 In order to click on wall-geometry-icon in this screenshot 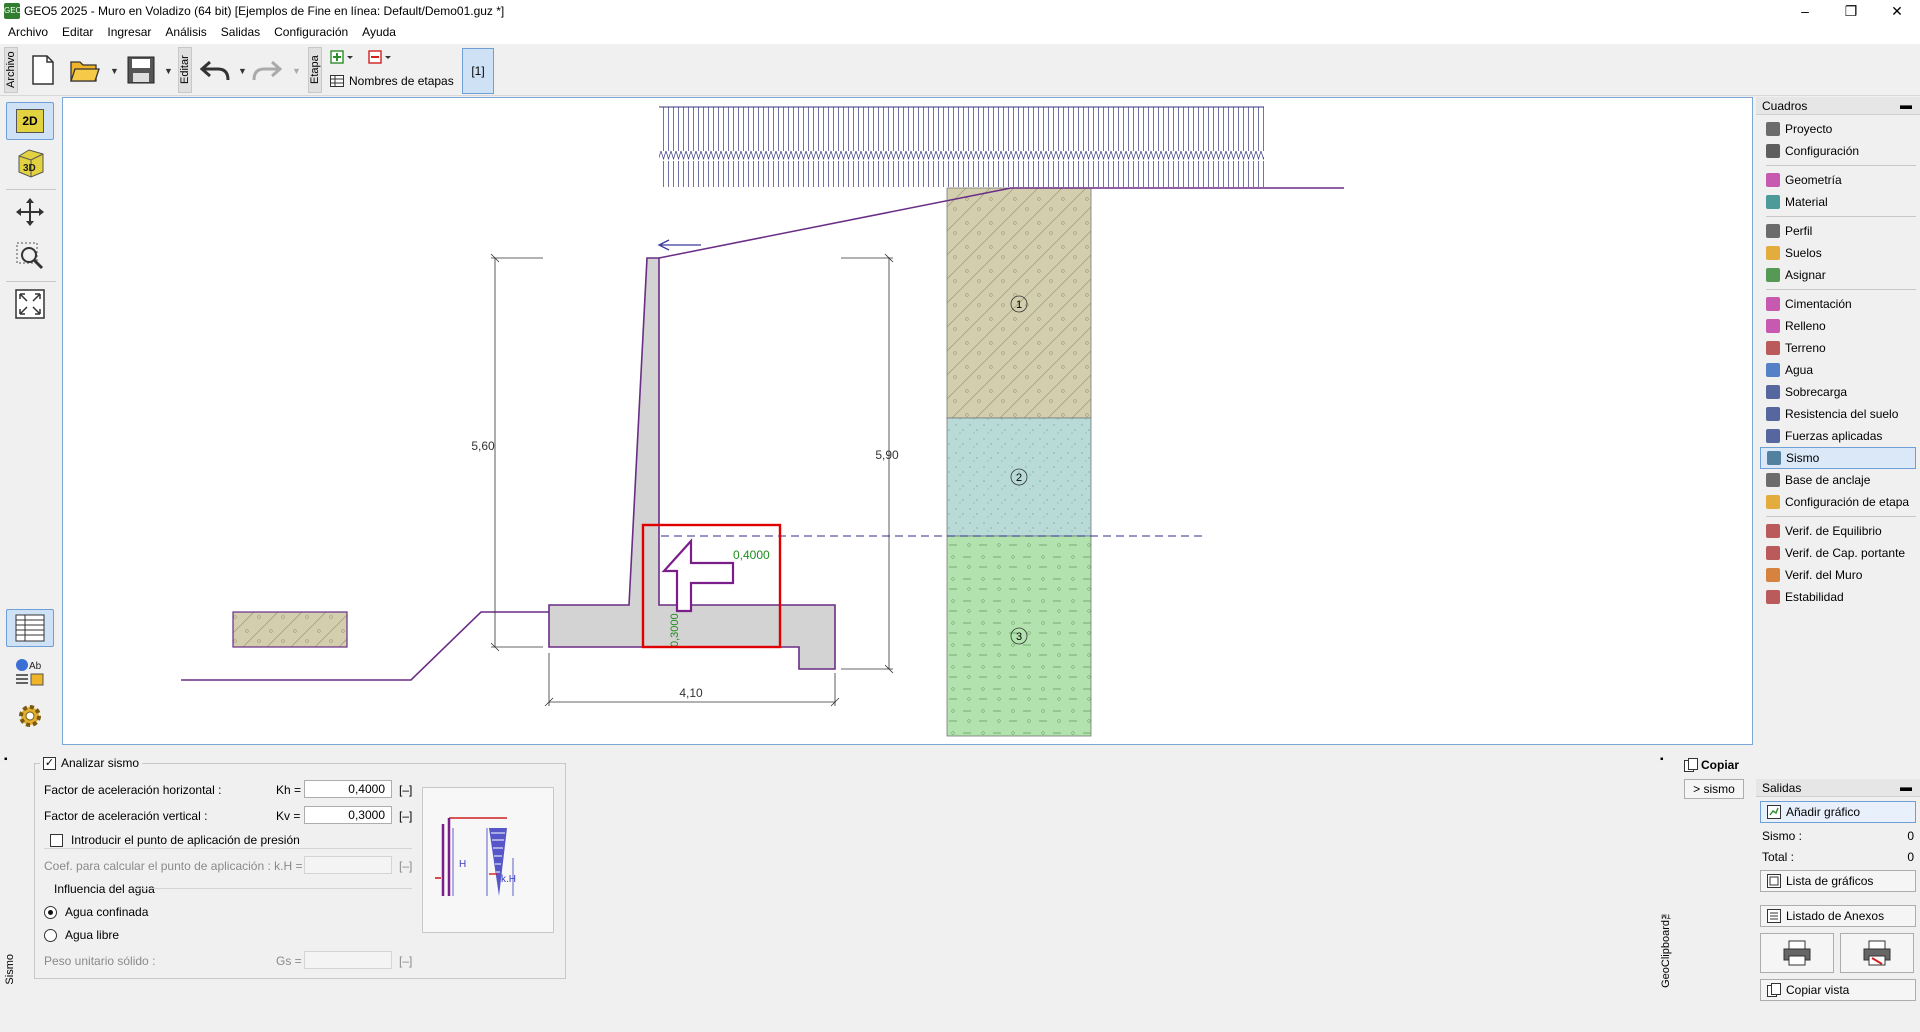, I will do `click(1773, 180)`.